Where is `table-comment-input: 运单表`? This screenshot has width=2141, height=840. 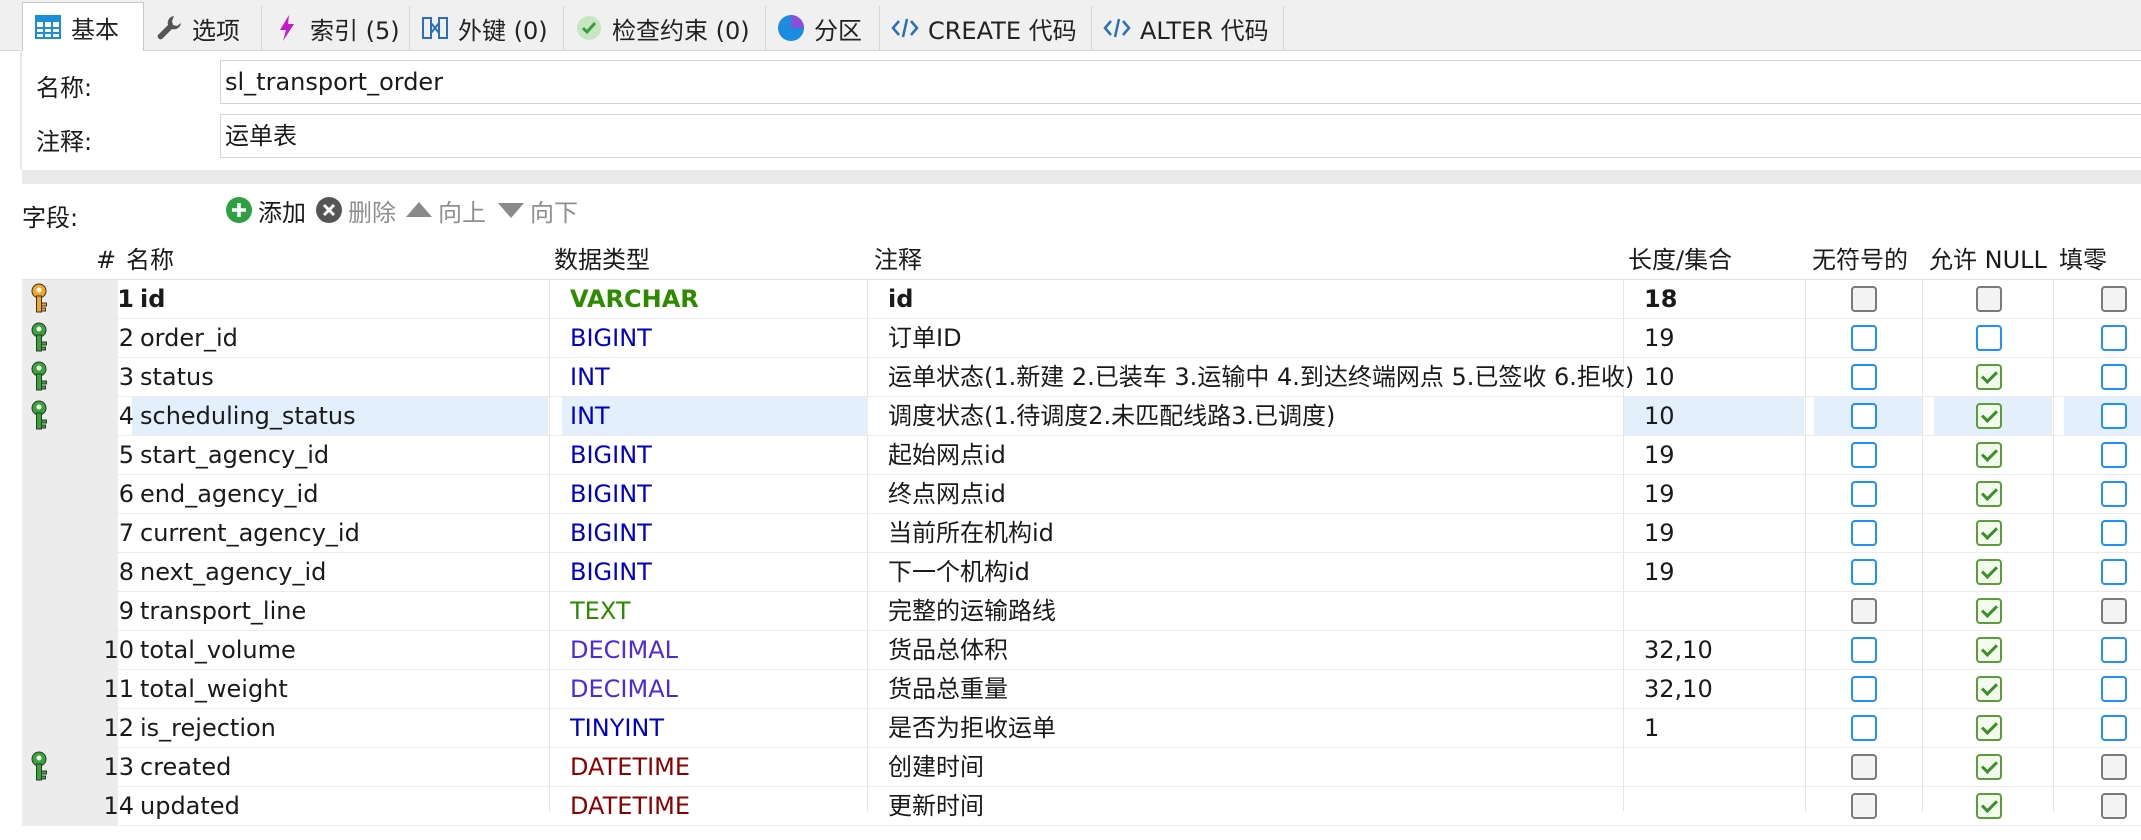 table-comment-input: 运单表 is located at coordinates (1180, 136).